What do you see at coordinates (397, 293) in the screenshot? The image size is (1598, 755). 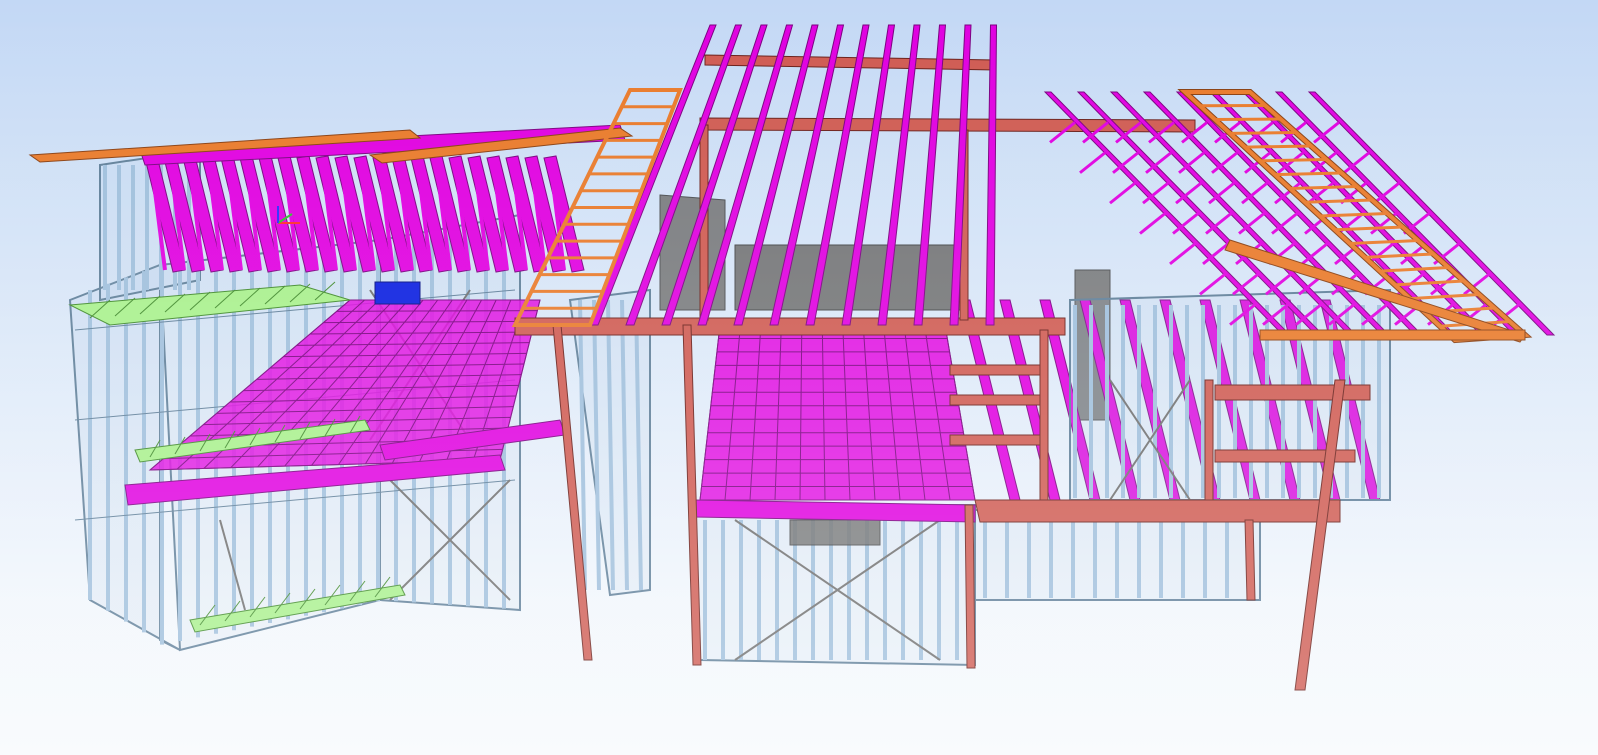 I see `selected-member` at bounding box center [397, 293].